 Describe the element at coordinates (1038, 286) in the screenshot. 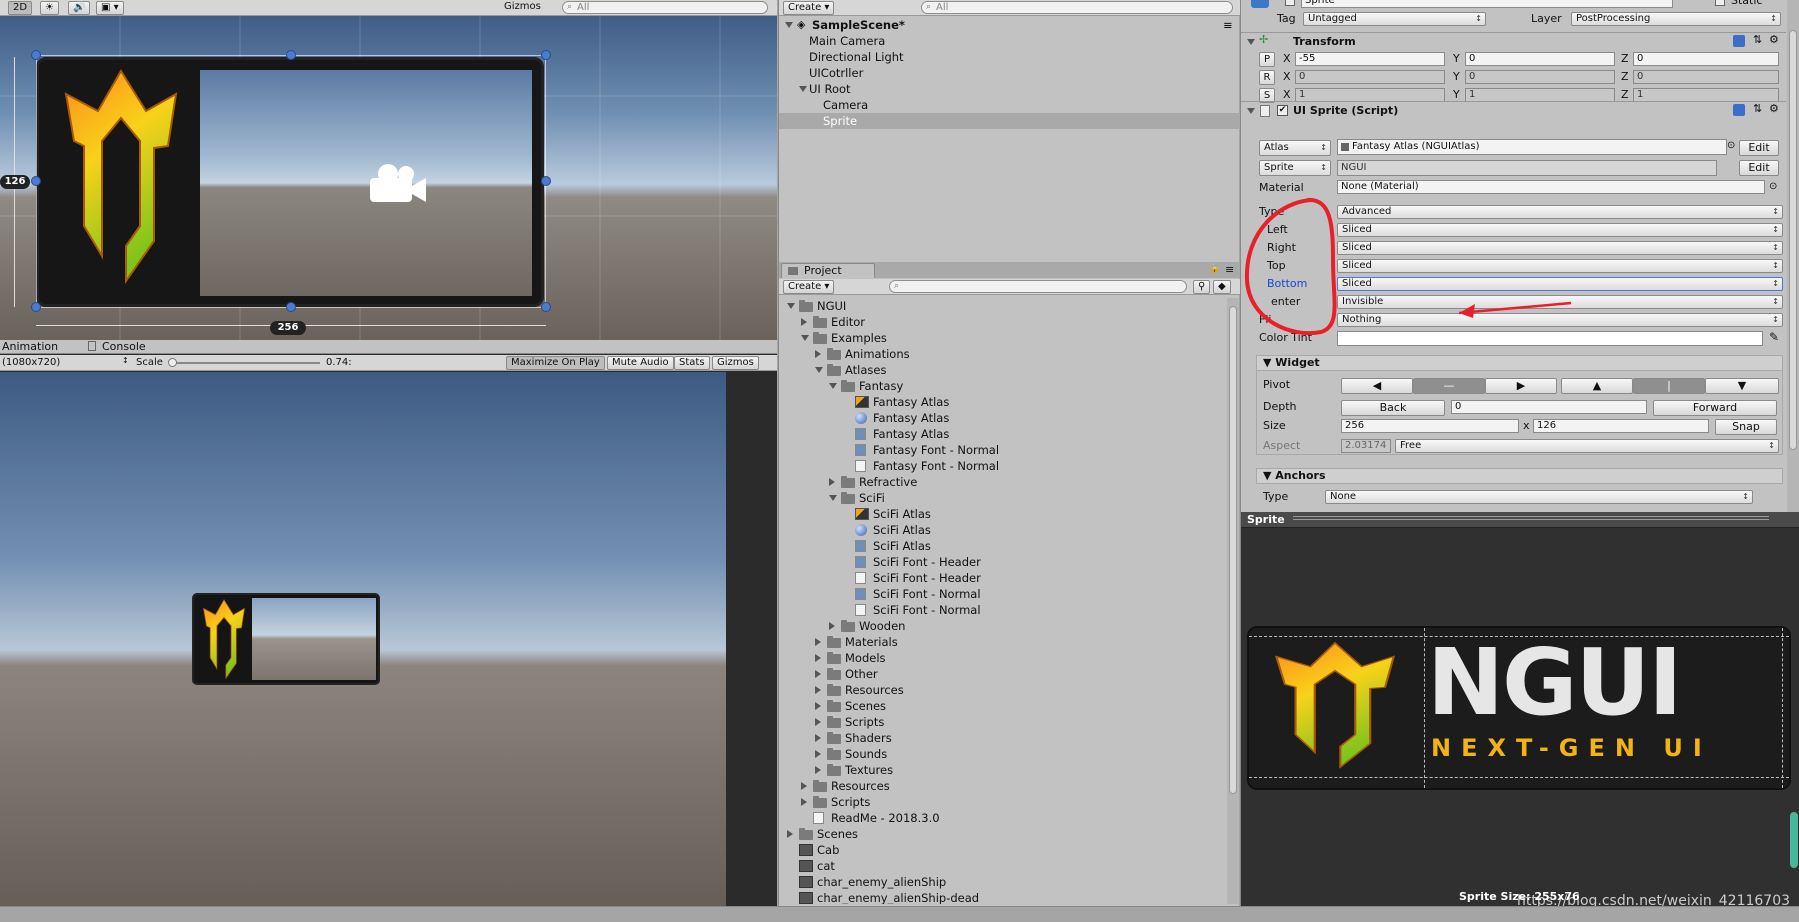

I see `project-search-input: ⌕` at that location.